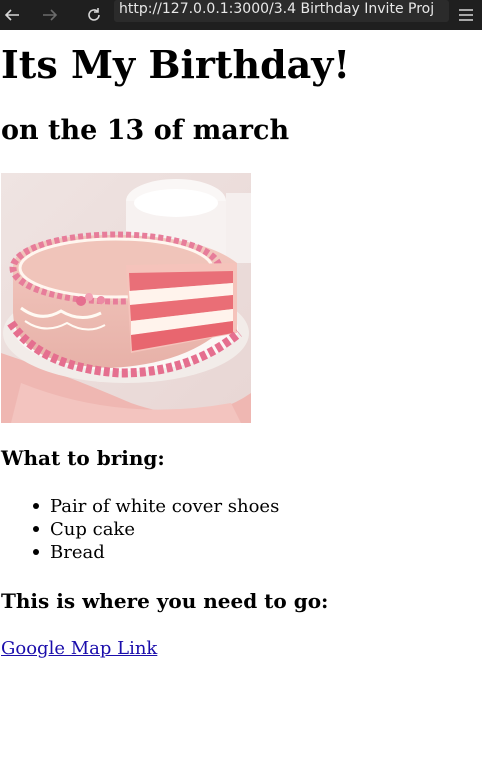  I want to click on google-map-link: Google Map Link, so click(79, 648).